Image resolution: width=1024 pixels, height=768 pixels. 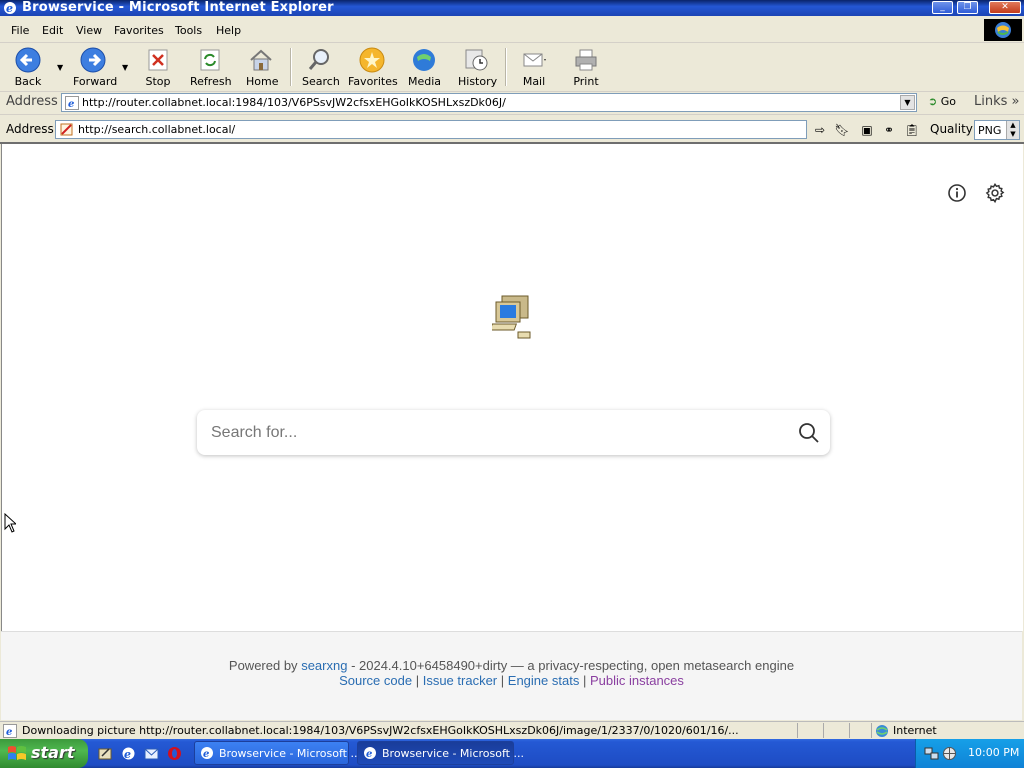 I want to click on menu-edit: Edit, so click(x=52, y=30).